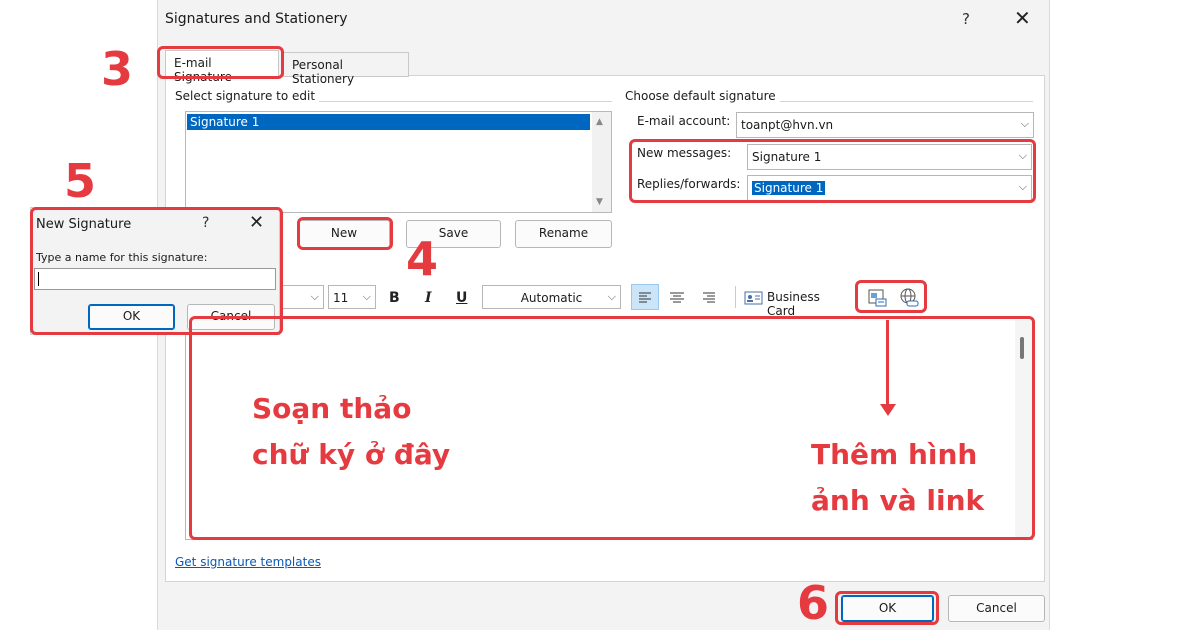  I want to click on arrow-down-icon, so click(888, 410).